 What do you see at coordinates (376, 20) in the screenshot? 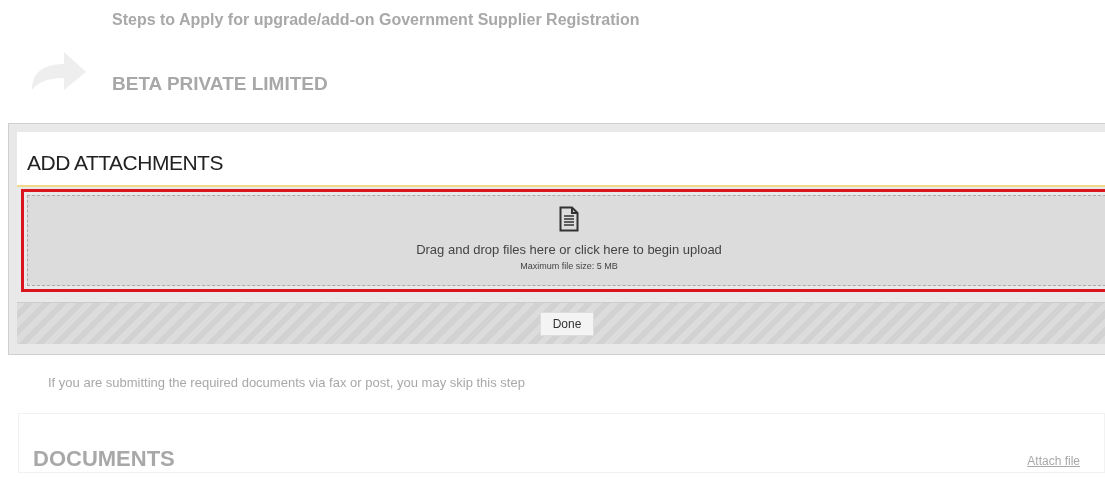
I see `page-title: Steps to Apply for upgrade/add-on Government Supplier Registration` at bounding box center [376, 20].